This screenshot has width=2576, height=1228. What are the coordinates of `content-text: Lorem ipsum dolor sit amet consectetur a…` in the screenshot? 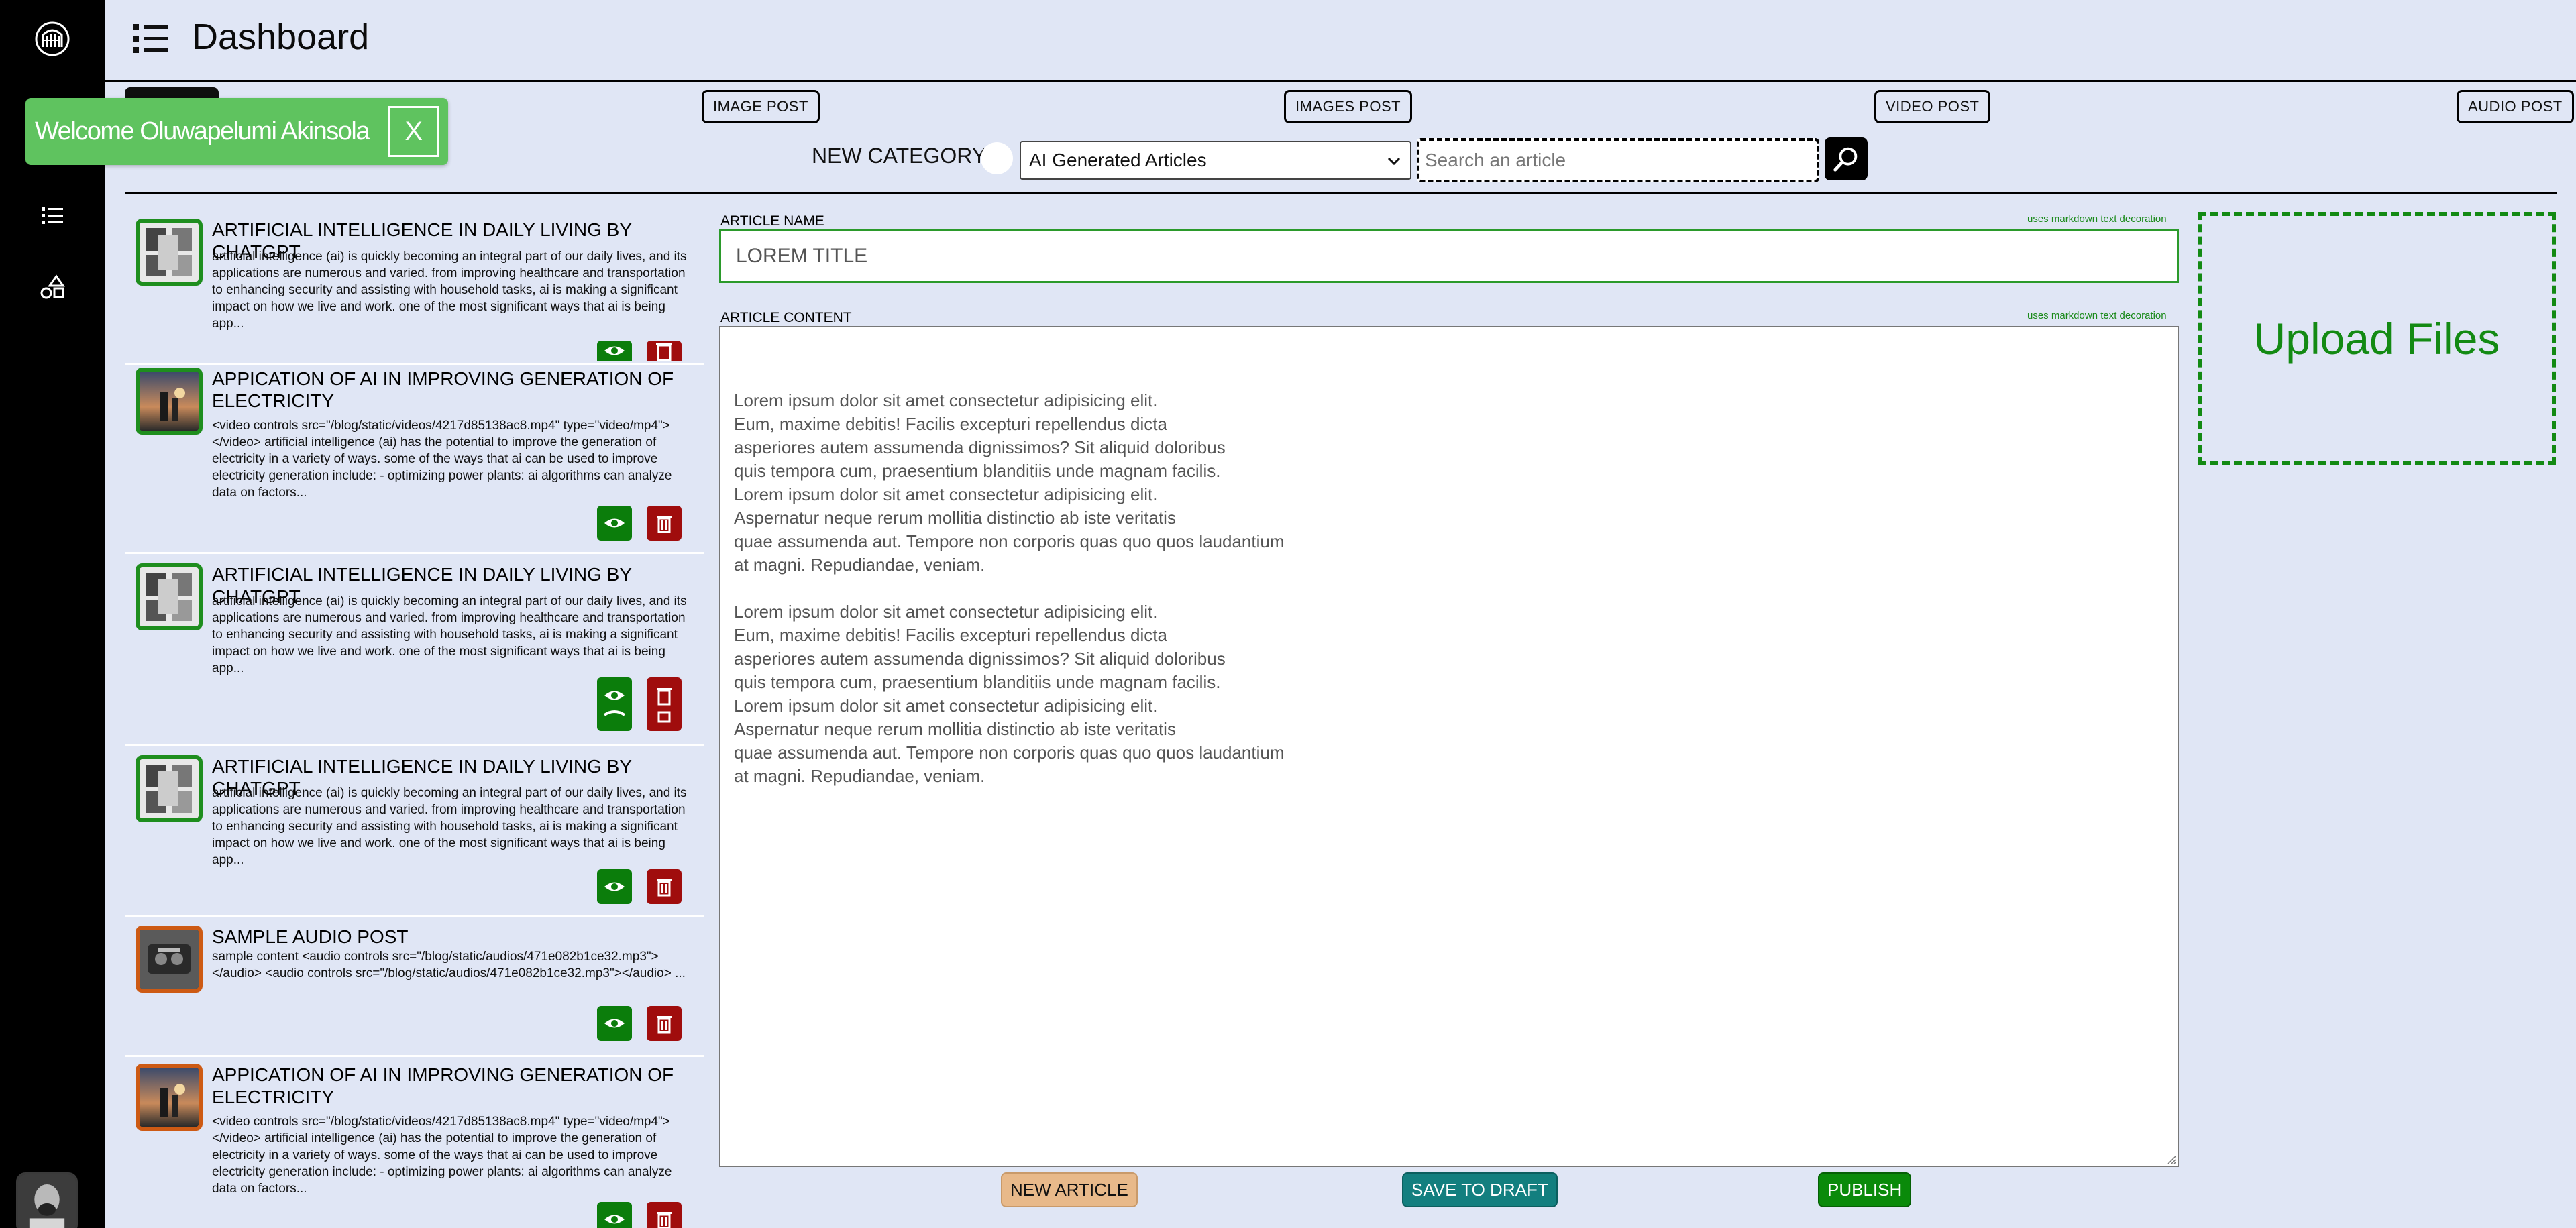 It's located at (1009, 588).